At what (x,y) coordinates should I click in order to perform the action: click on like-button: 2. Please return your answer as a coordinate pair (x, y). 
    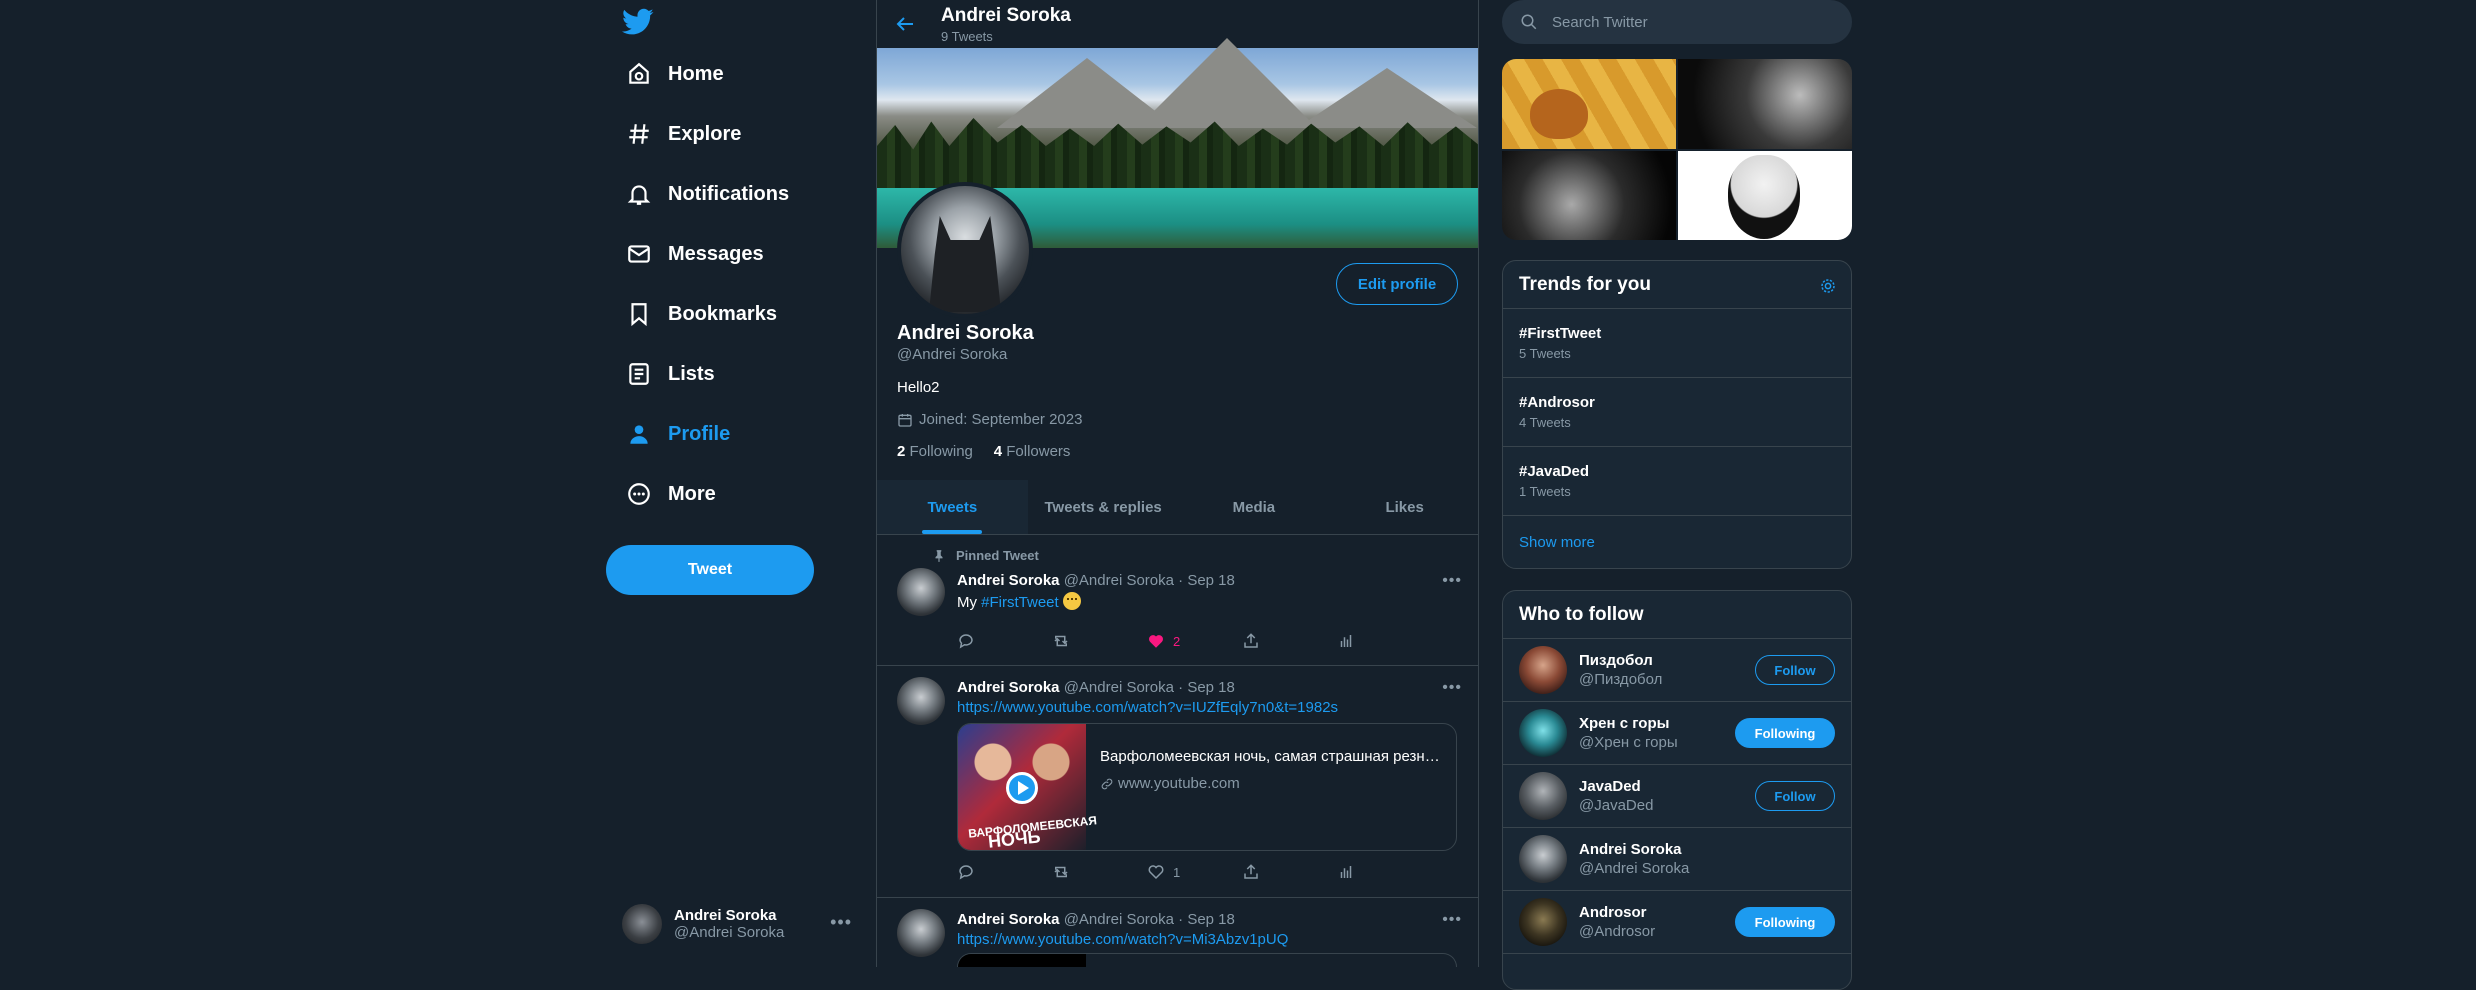
    Looking at the image, I should click on (1177, 641).